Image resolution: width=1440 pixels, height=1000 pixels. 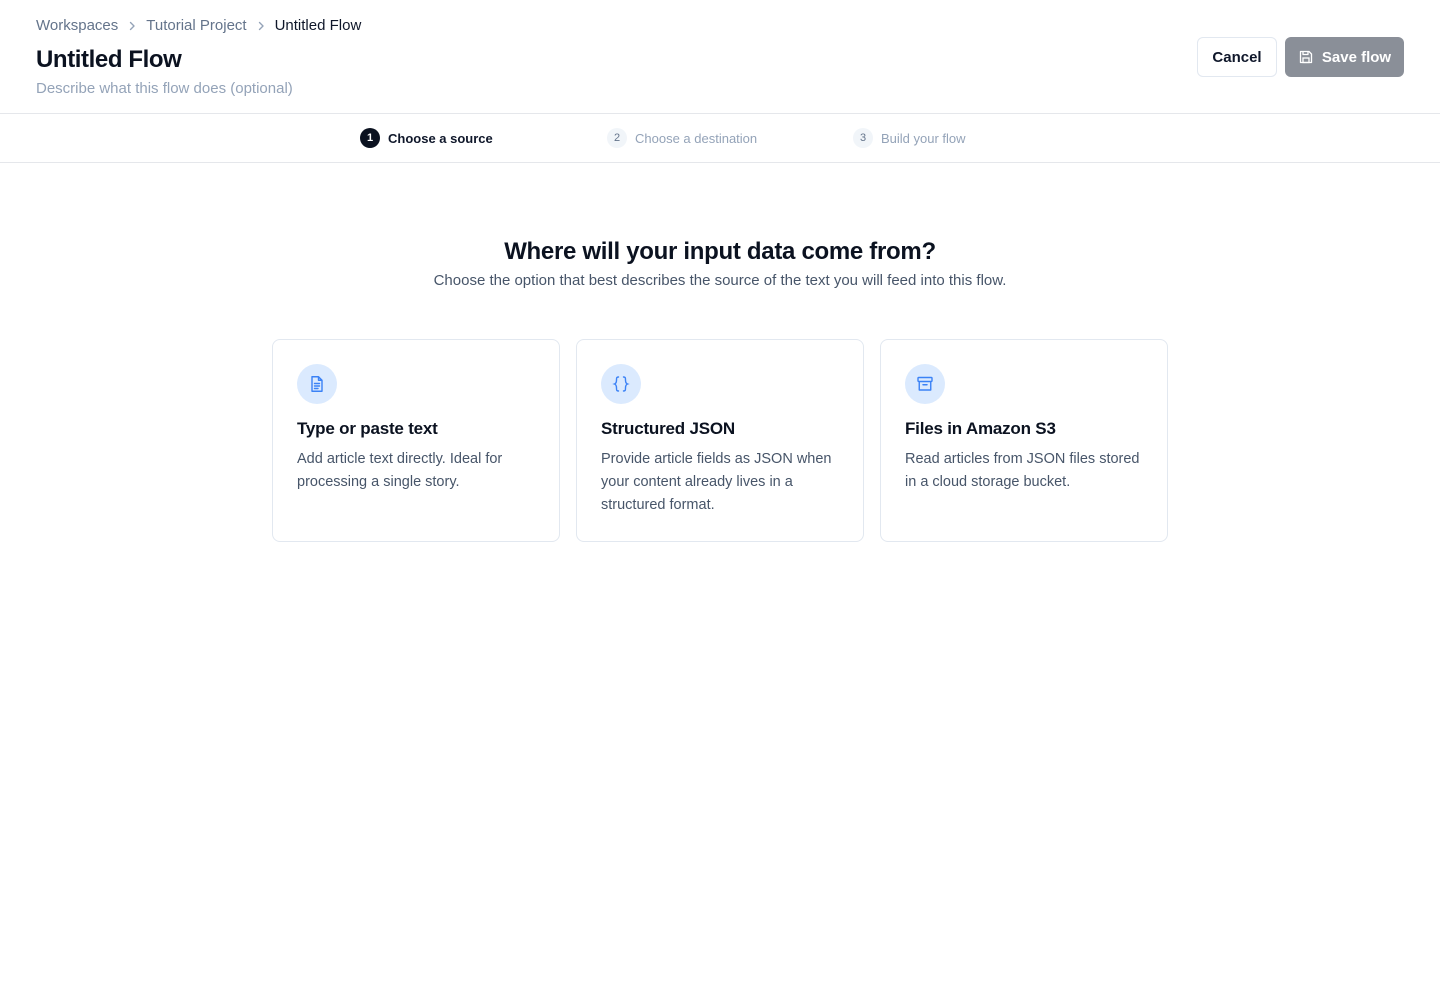 What do you see at coordinates (923, 138) in the screenshot?
I see `step-label: Build your flow` at bounding box center [923, 138].